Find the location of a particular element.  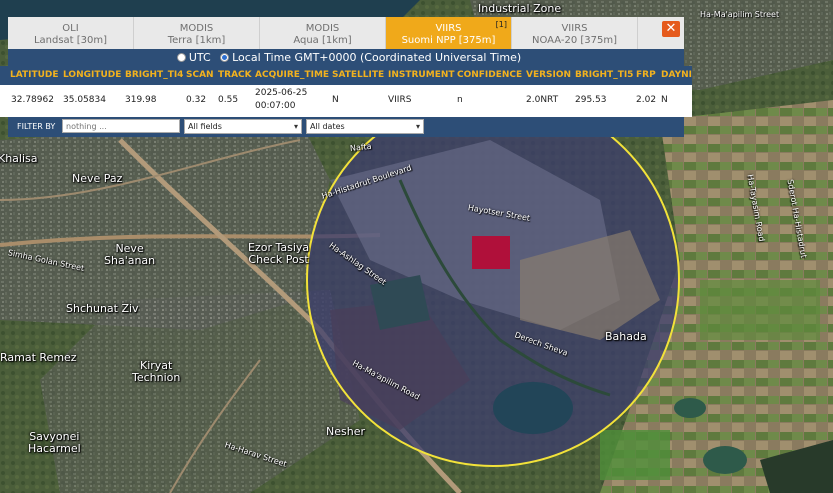

cell-instrument: VIIRS is located at coordinates (400, 100).